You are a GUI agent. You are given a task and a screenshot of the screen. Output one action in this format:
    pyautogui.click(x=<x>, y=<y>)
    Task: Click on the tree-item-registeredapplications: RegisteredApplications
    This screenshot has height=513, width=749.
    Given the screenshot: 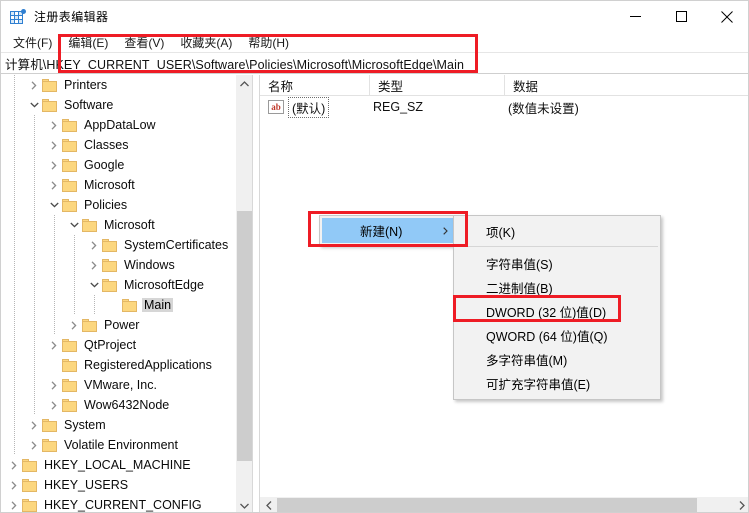 What is the action you would take?
    pyautogui.click(x=126, y=365)
    